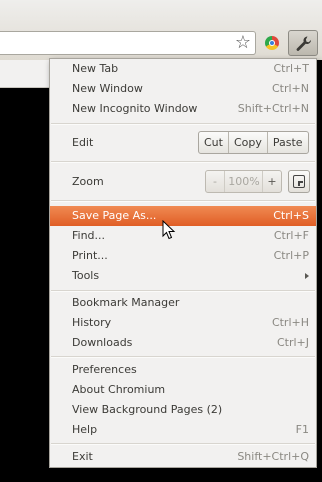  What do you see at coordinates (288, 142) in the screenshot?
I see `paste-button: Paste` at bounding box center [288, 142].